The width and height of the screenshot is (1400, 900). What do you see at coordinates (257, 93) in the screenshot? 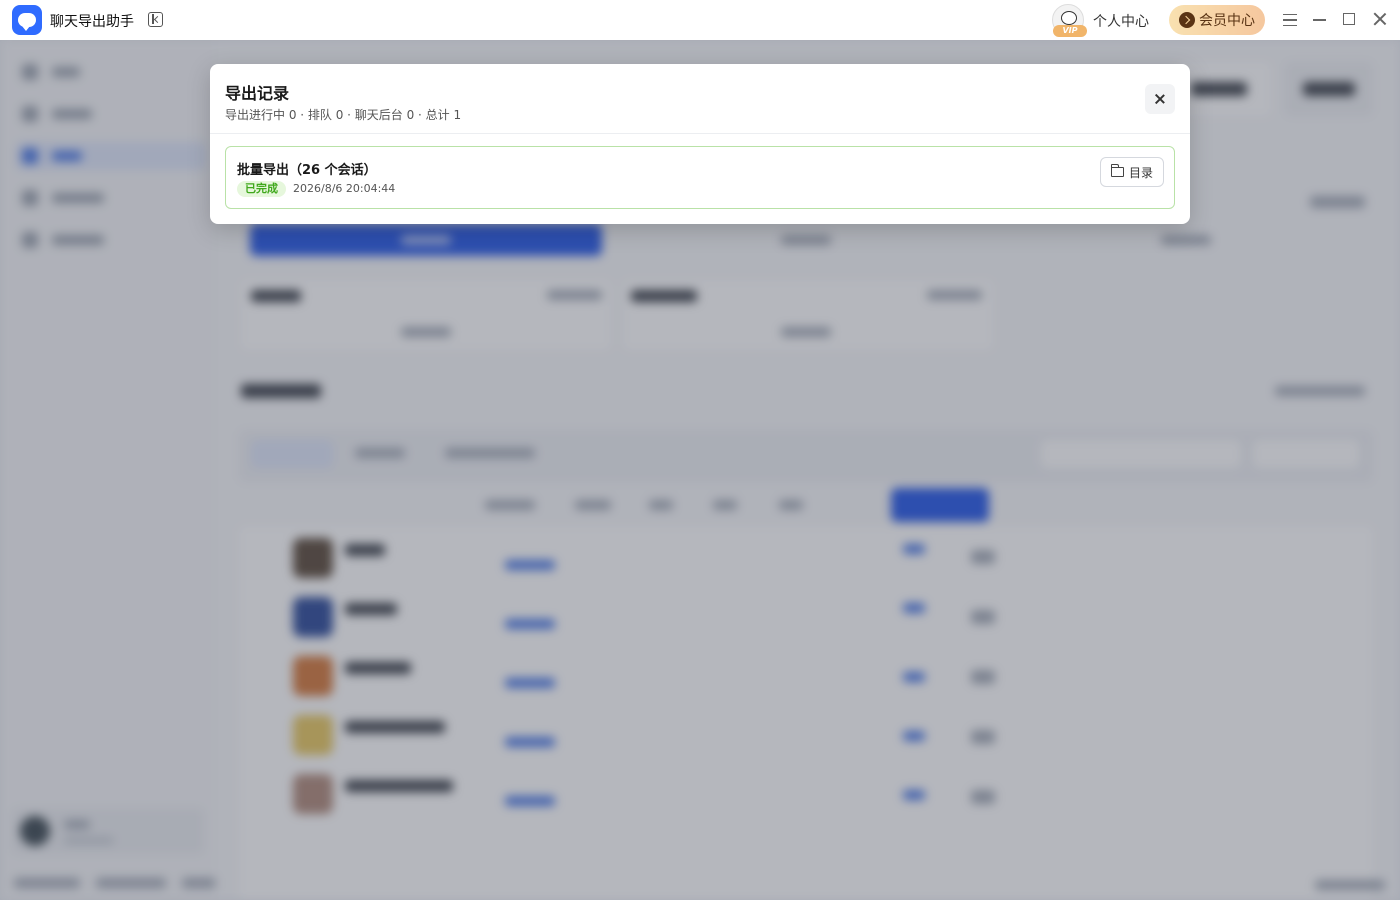
I see `dialog-title: 导出记录` at bounding box center [257, 93].